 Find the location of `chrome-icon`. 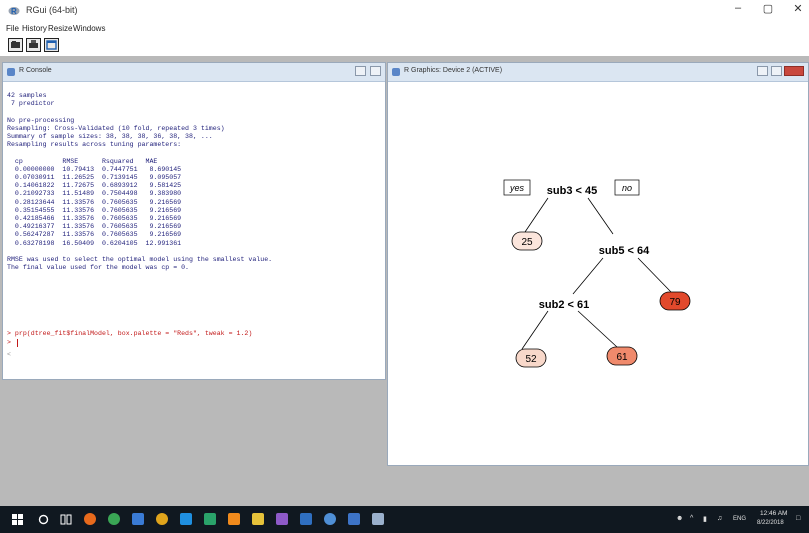

chrome-icon is located at coordinates (162, 519).